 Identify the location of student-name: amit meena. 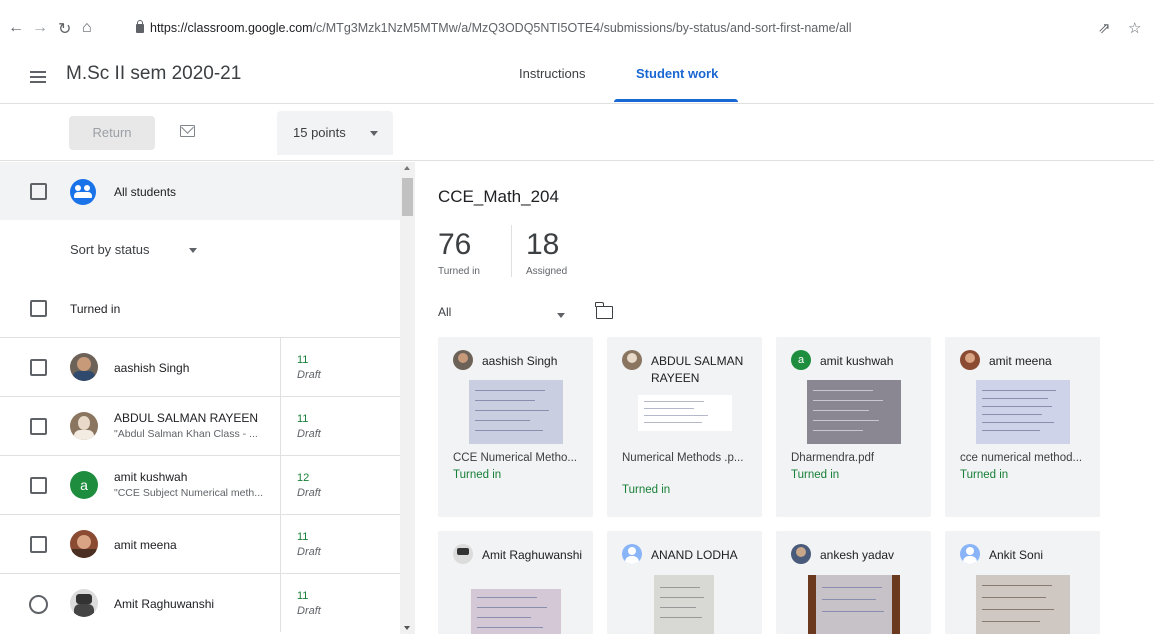
(145, 545).